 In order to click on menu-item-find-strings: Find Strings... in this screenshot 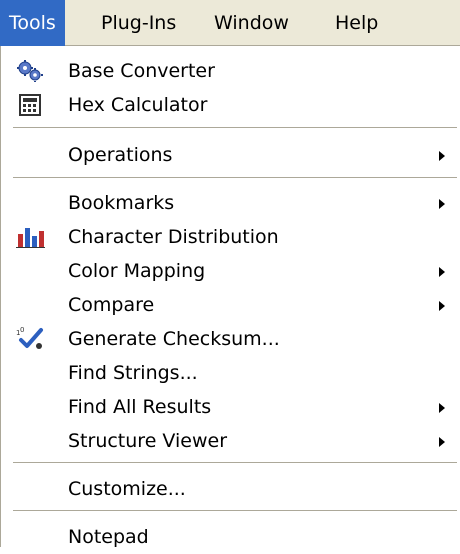, I will do `click(230, 373)`.